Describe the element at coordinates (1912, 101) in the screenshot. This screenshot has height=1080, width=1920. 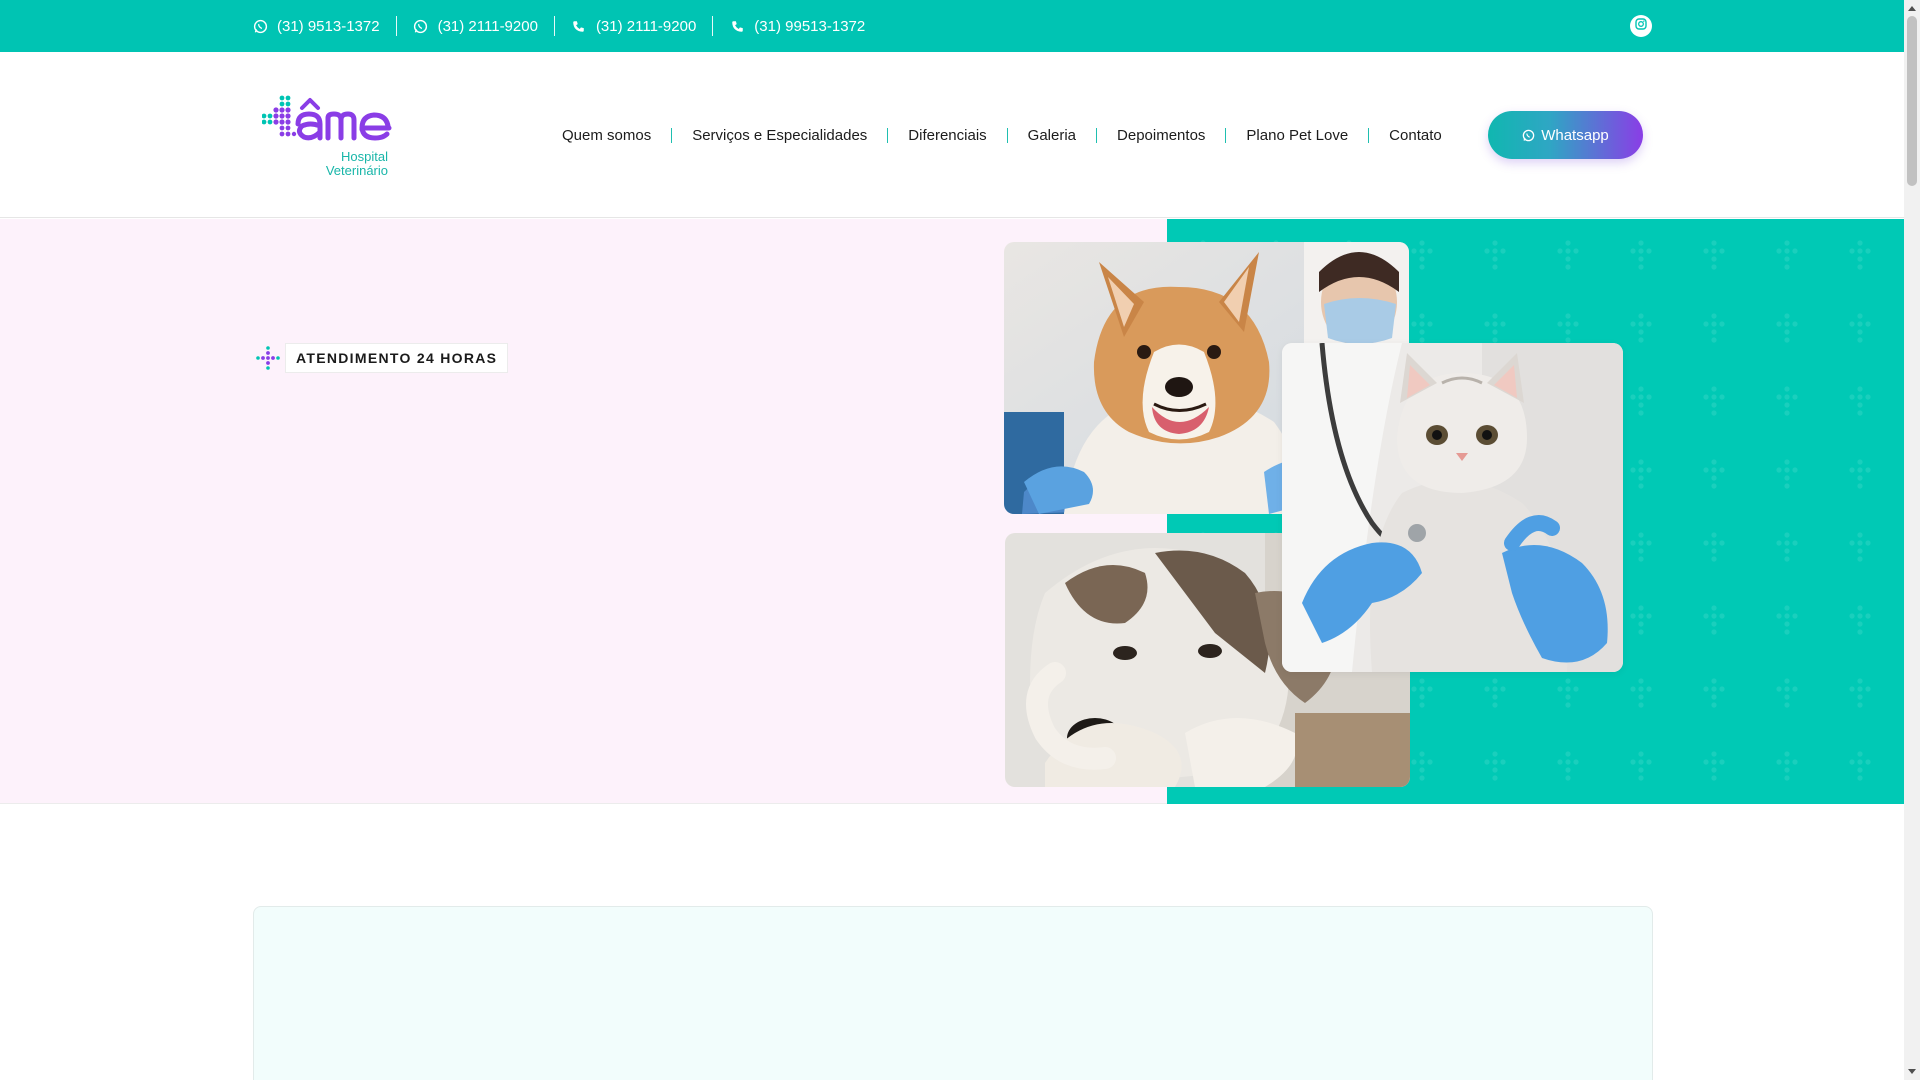
I see `scrollbar-thumb` at that location.